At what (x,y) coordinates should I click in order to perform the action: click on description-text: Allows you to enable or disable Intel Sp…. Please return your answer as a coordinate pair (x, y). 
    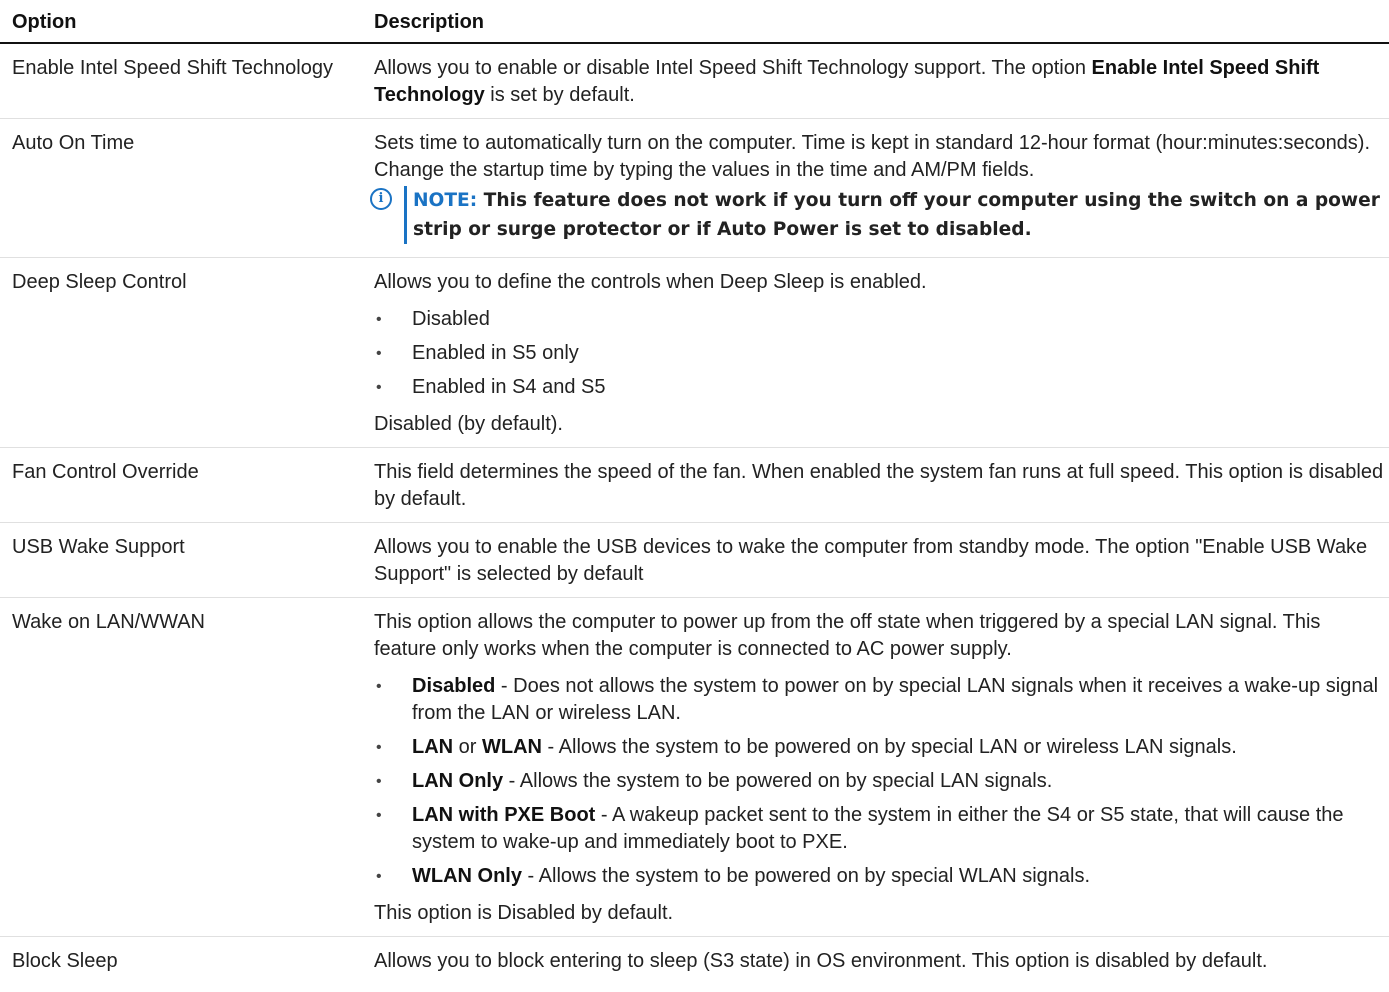
    Looking at the image, I should click on (879, 82).